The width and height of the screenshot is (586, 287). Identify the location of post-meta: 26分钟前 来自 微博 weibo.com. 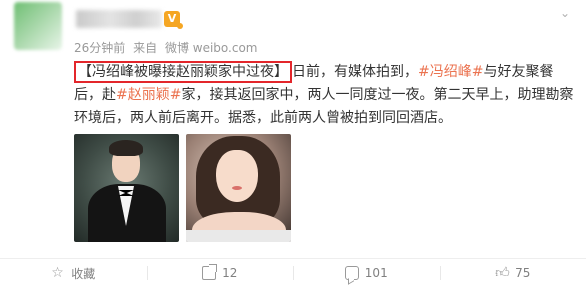
(168, 47).